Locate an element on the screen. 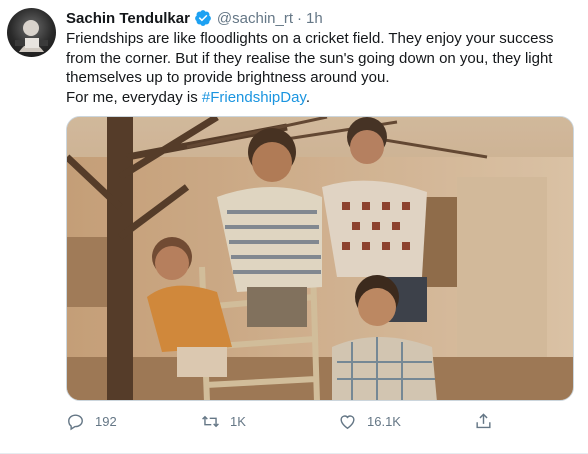 The height and width of the screenshot is (454, 588). tweet-actions: 192 1K 16.1K is located at coordinates (281, 422).